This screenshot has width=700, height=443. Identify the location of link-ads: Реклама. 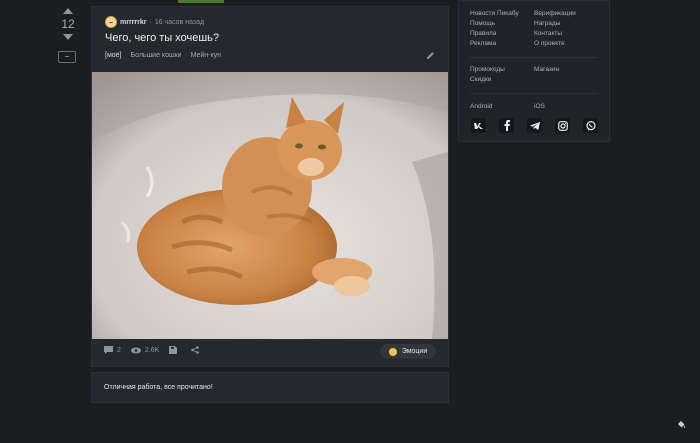
(494, 44).